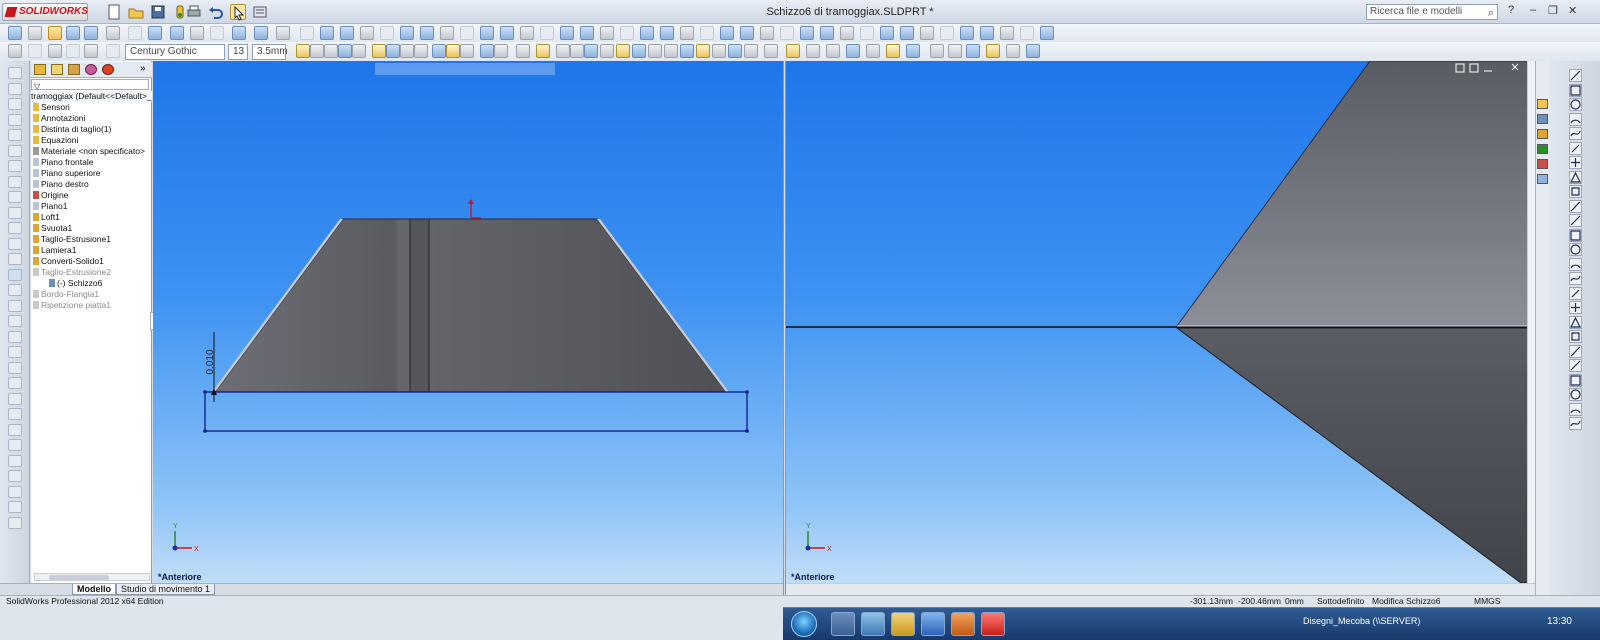 The height and width of the screenshot is (640, 1600). I want to click on tab-studio-di-movimento: Studio di movimento 1, so click(166, 589).